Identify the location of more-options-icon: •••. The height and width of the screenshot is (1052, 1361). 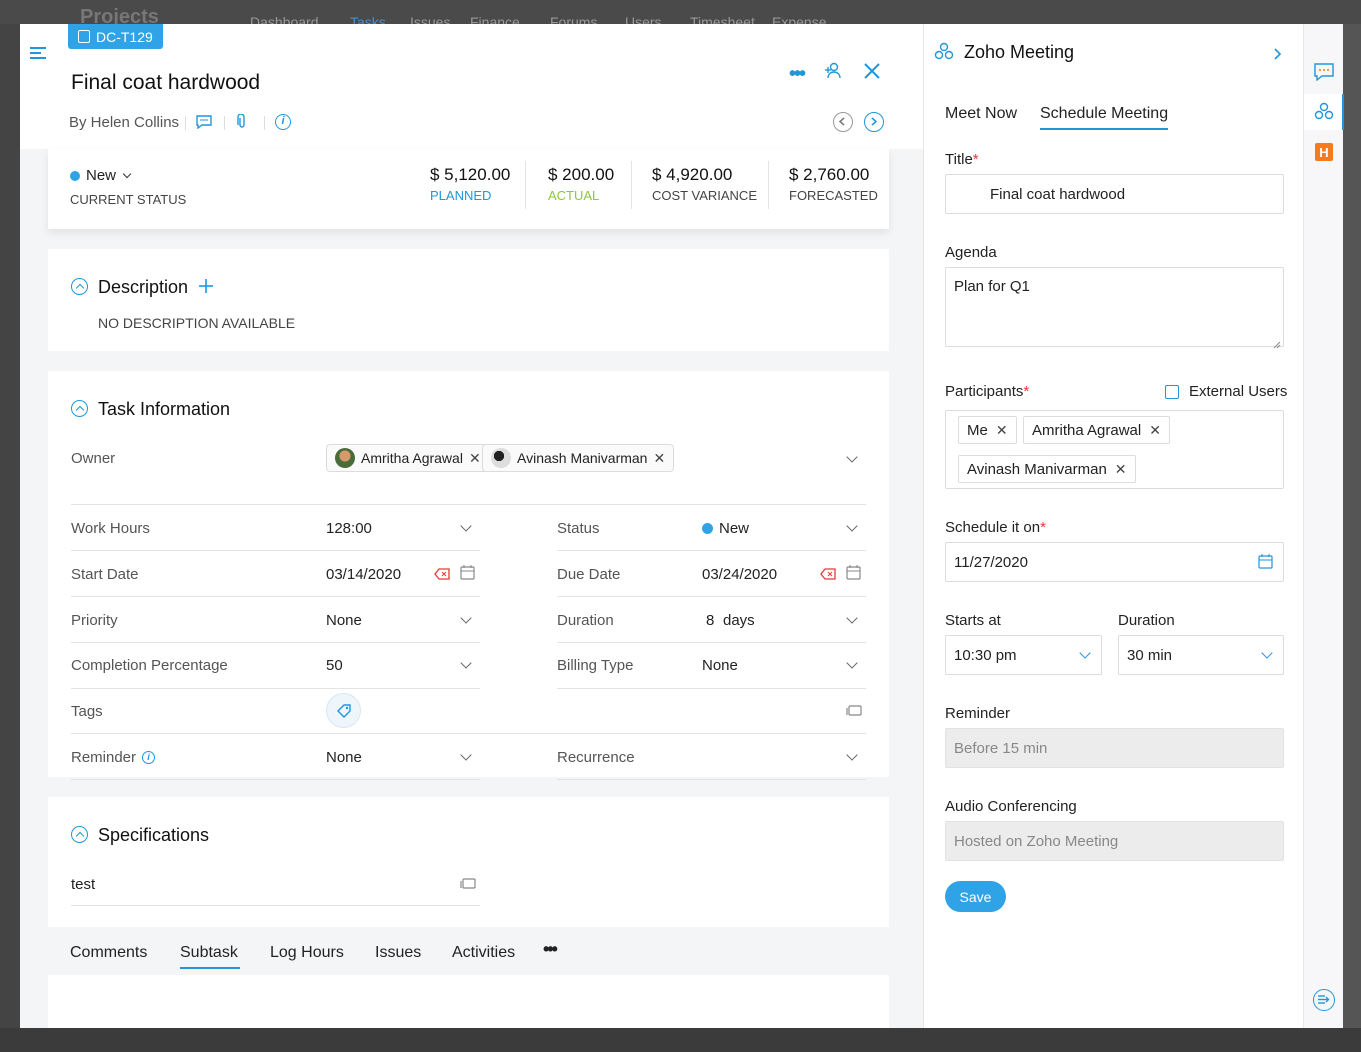
(797, 74).